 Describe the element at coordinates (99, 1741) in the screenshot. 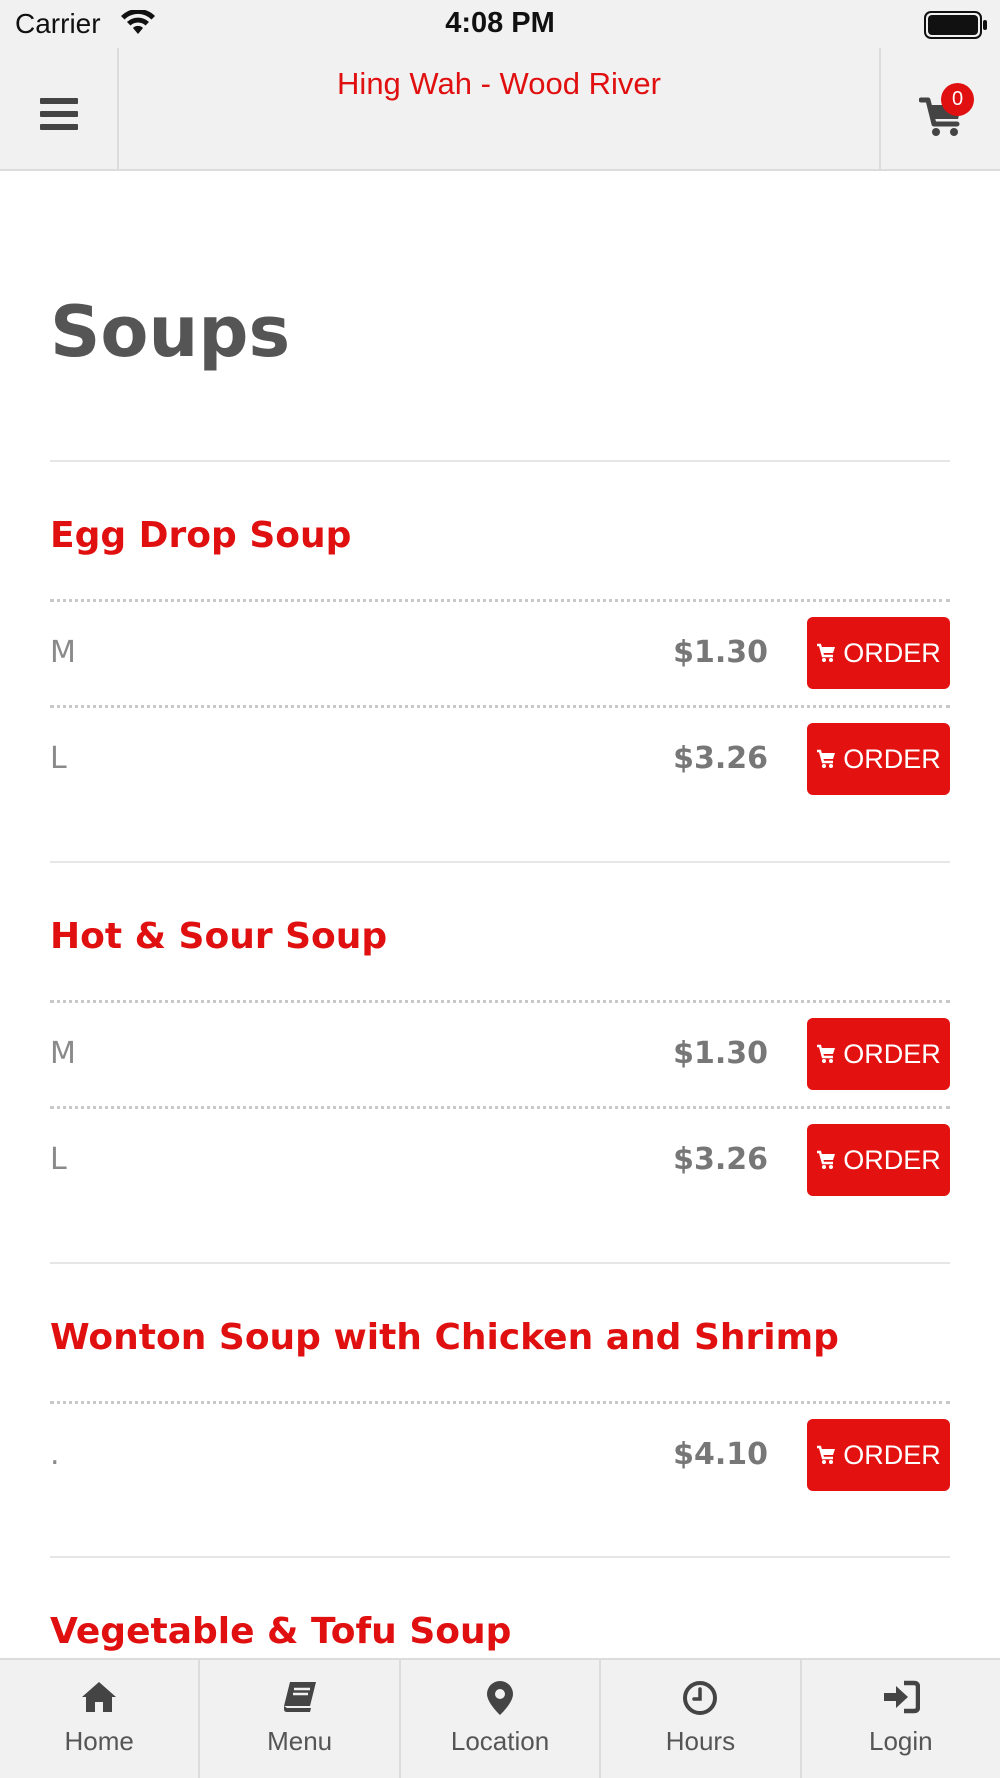

I see `tab-label: Home` at that location.